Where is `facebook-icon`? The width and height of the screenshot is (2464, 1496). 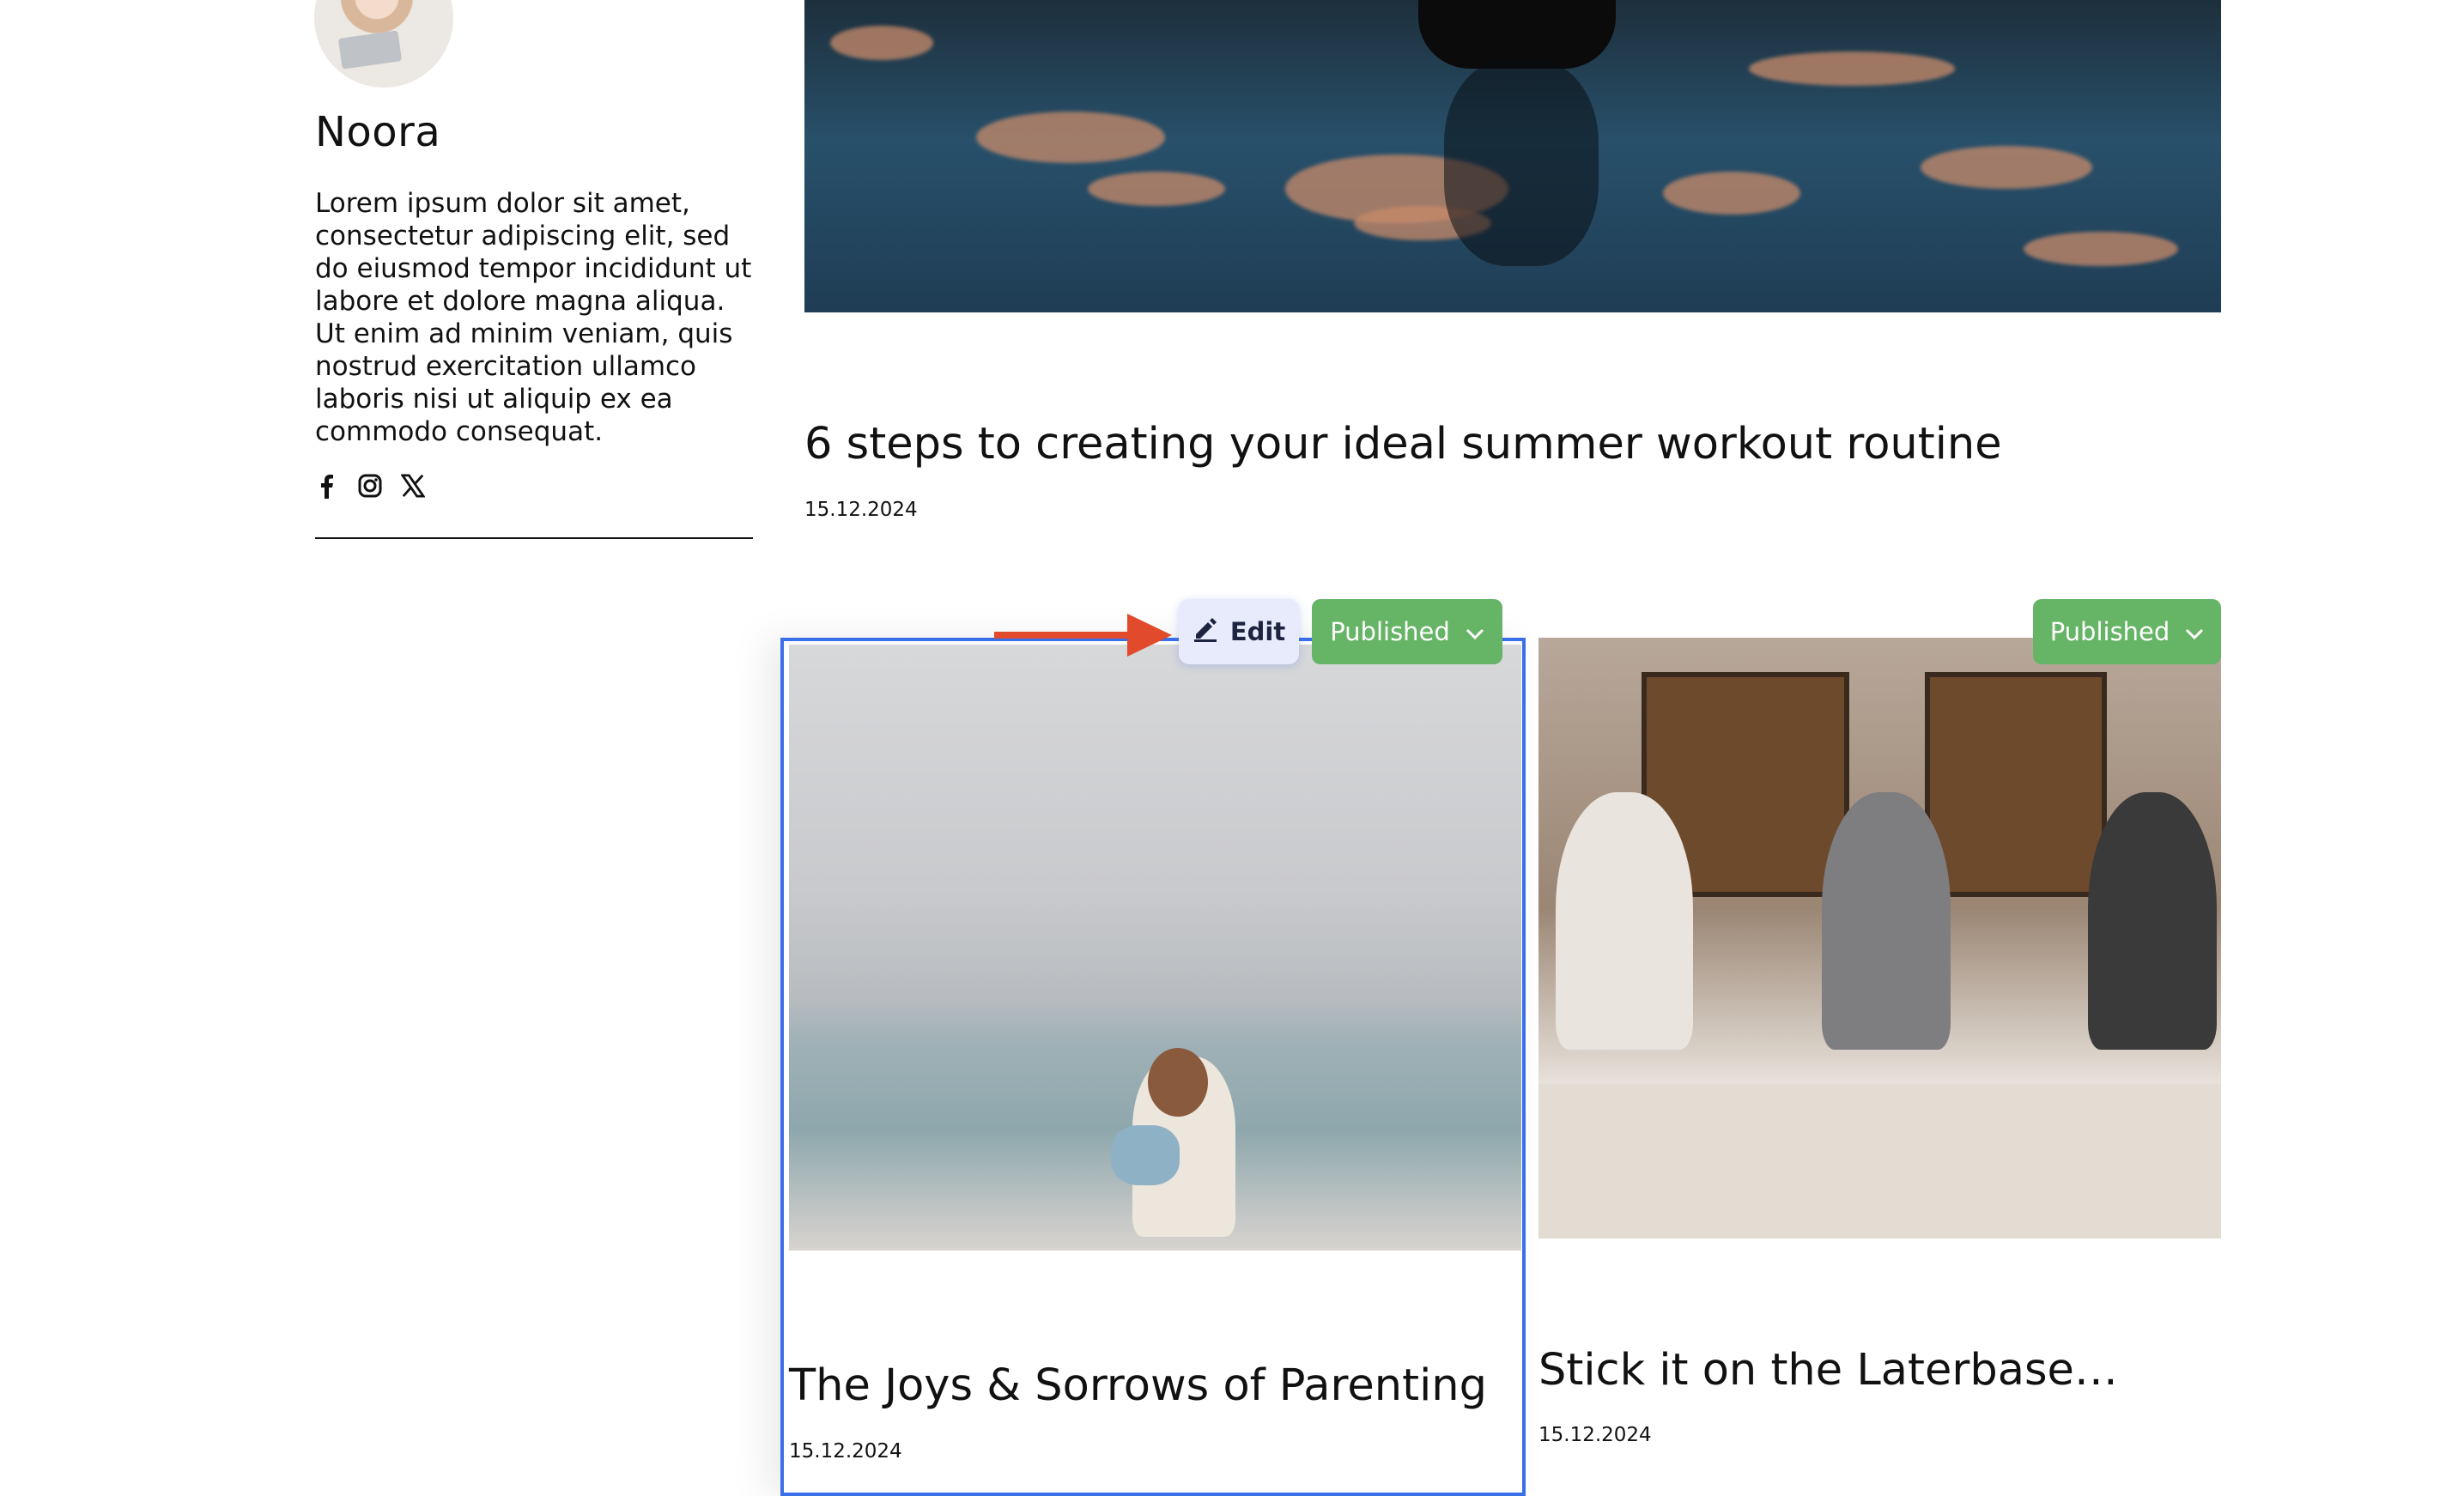
facebook-icon is located at coordinates (327, 486).